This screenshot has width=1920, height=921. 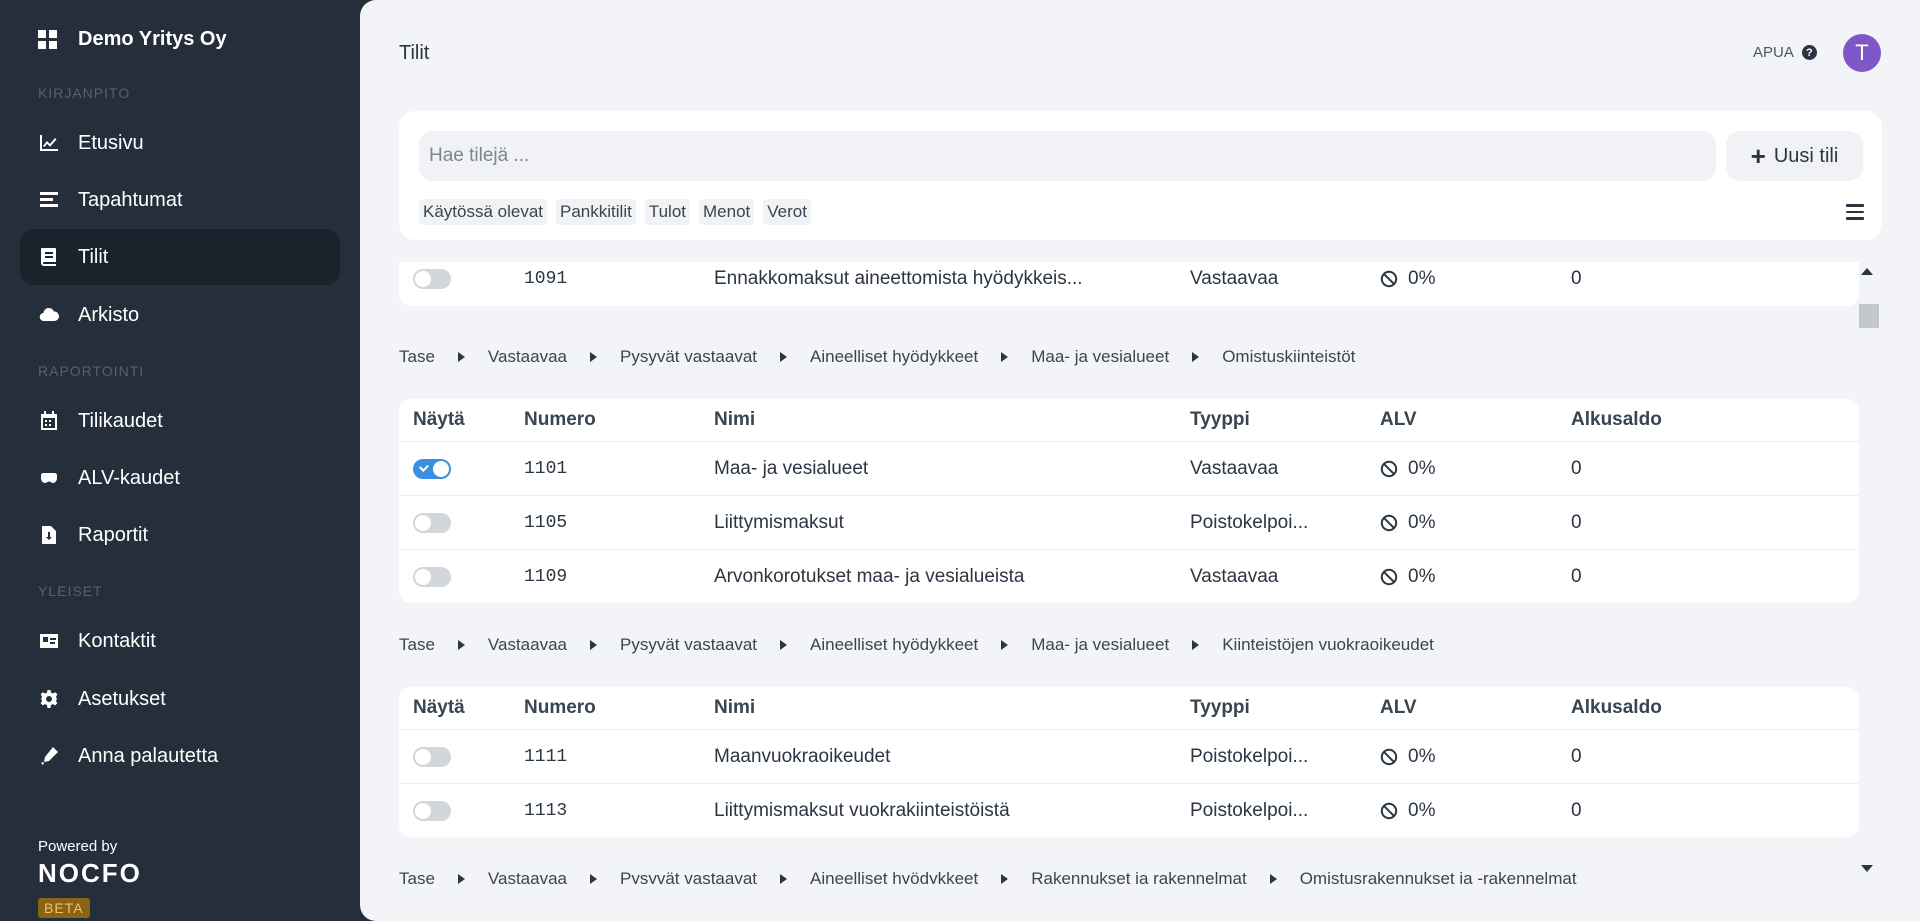 What do you see at coordinates (1806, 155) in the screenshot?
I see `new-account-label: Uusi tili` at bounding box center [1806, 155].